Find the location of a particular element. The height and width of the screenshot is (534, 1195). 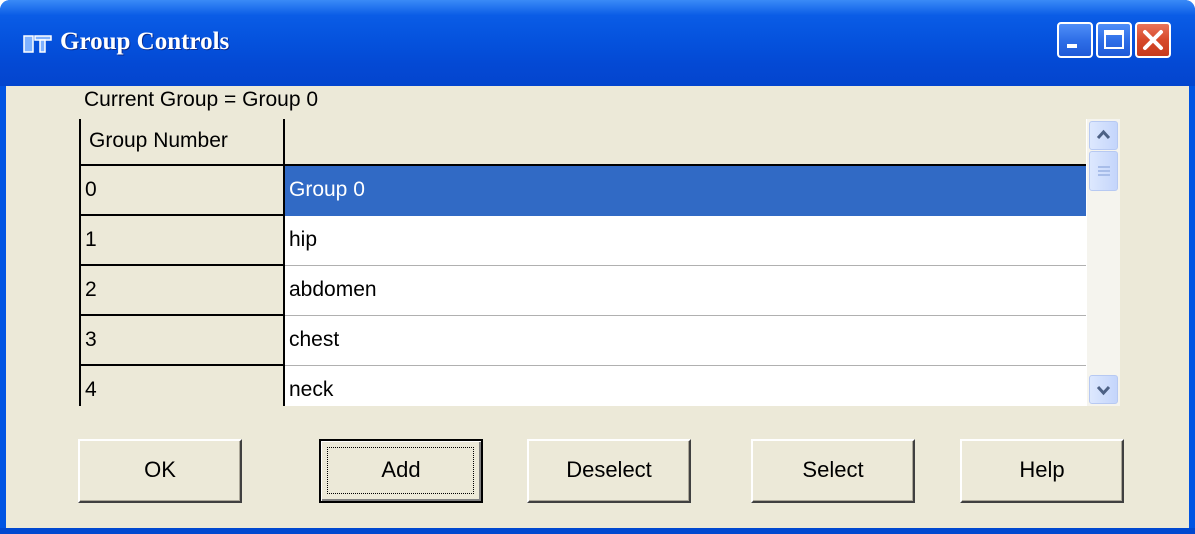

window-frame-bottom is located at coordinates (597, 531).